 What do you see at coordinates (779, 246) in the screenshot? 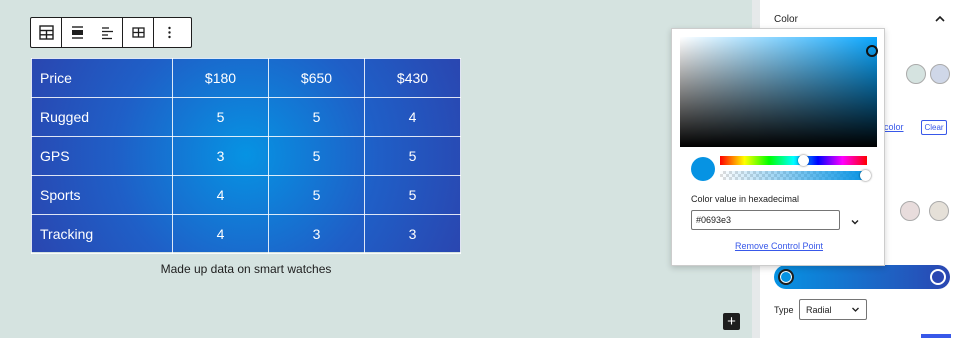
I see `remove-control-point-link: Remove Control Point` at bounding box center [779, 246].